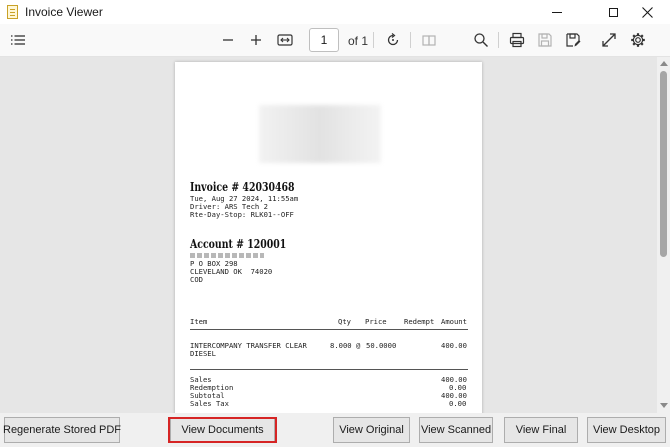 The height and width of the screenshot is (447, 670). Describe the element at coordinates (324, 40) in the screenshot. I see `page-number-input` at that location.